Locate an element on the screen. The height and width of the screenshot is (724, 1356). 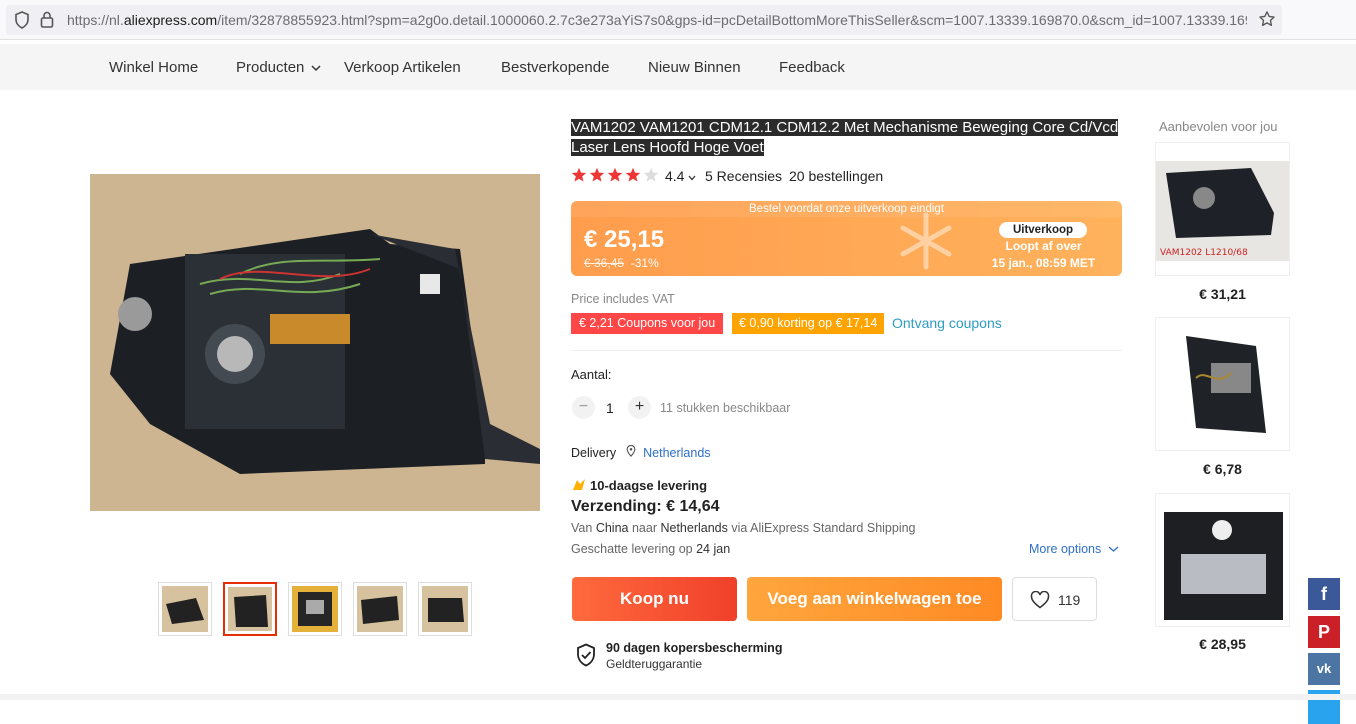
quantity-increase-button: + is located at coordinates (639, 407).